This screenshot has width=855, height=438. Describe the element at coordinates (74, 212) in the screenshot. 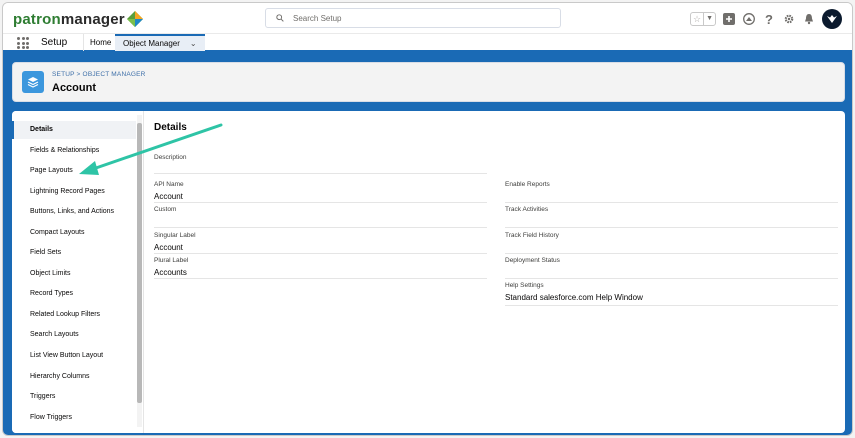

I see `sidebar-item-buttons-links-actions: Buttons, Links, and Actions` at that location.